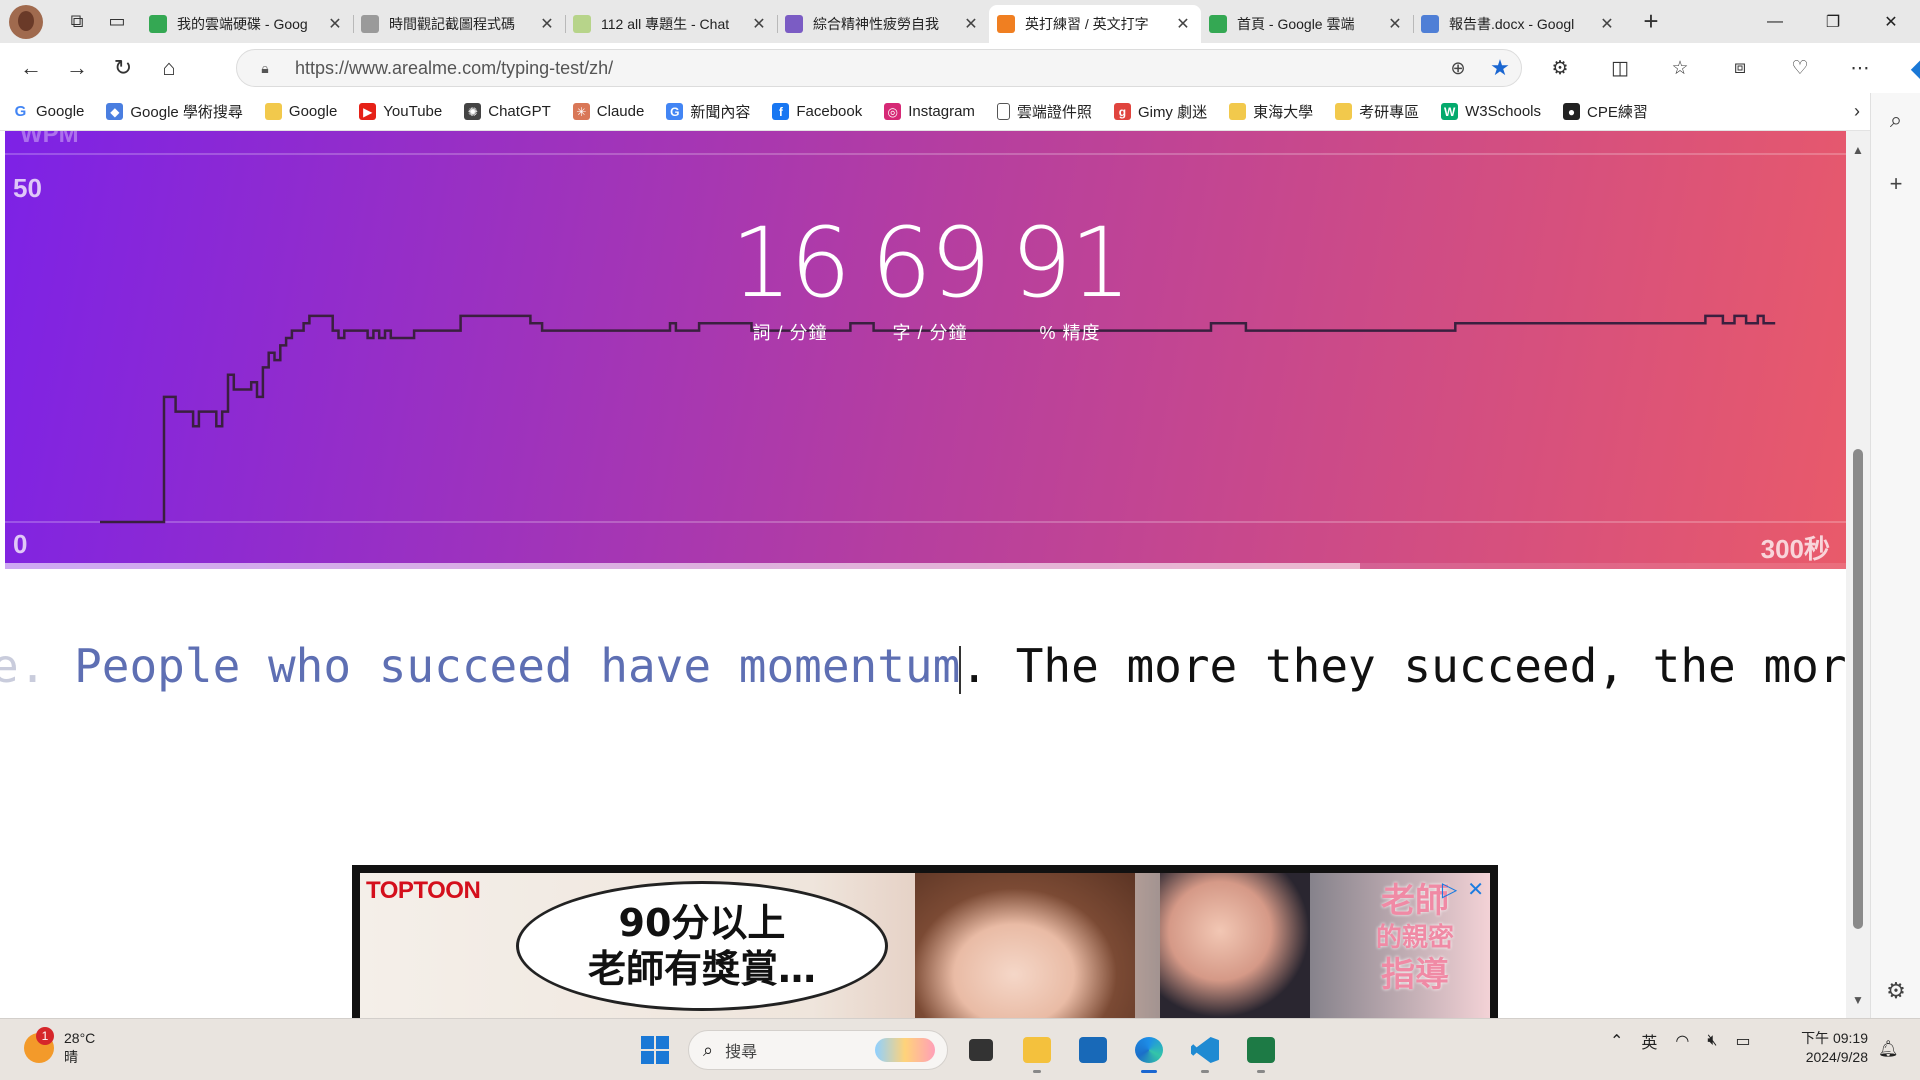  What do you see at coordinates (608, 111) in the screenshot?
I see `bookmark-item: ✳ Claude` at bounding box center [608, 111].